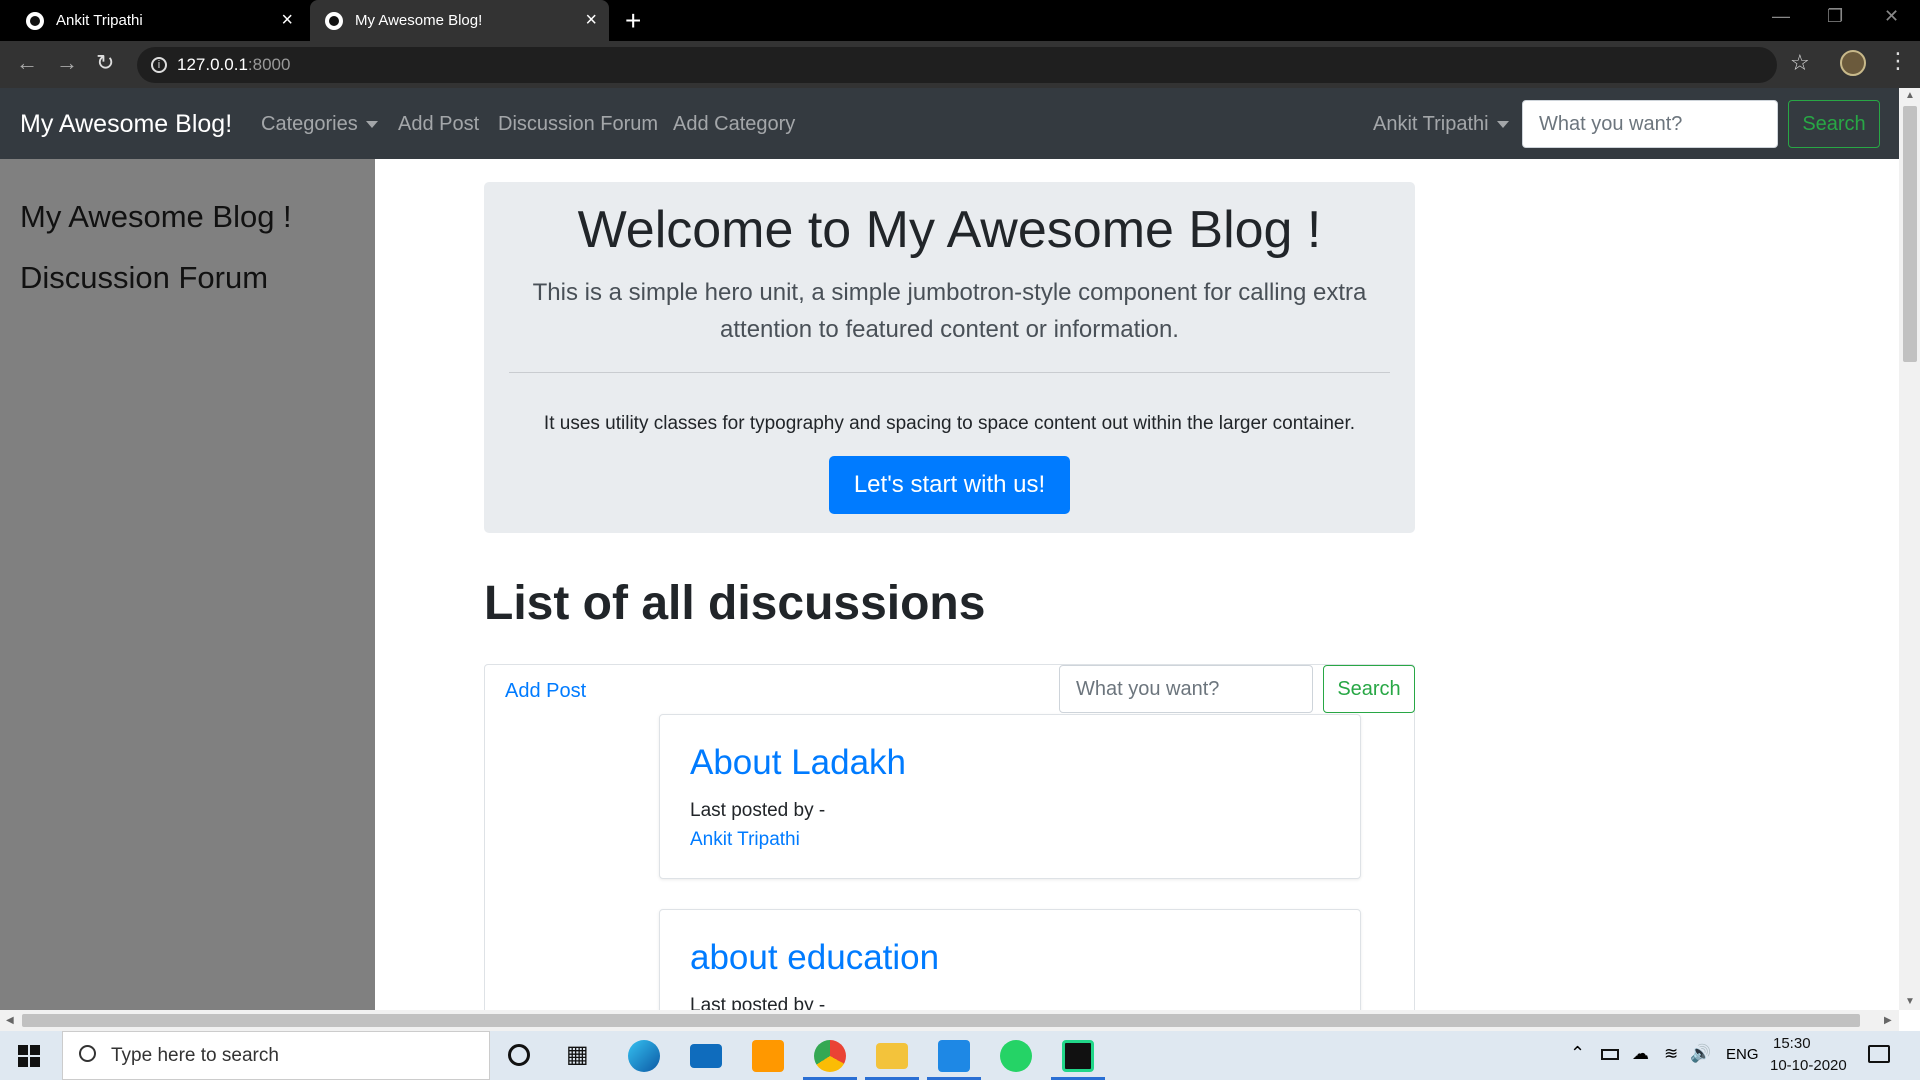  Describe the element at coordinates (1431, 124) in the screenshot. I see `nav-user-label: Ankit Tripathi` at that location.